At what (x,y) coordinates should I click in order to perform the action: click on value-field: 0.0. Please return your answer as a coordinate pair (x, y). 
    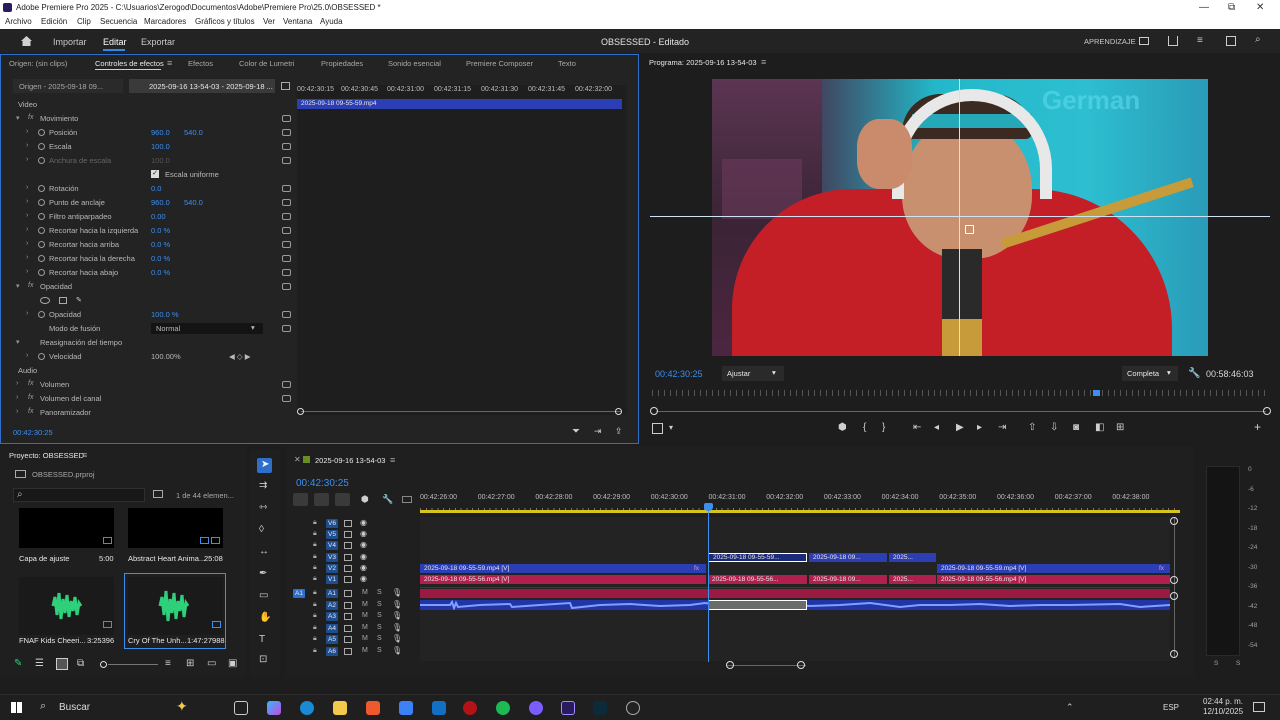
    Looking at the image, I should click on (156, 188).